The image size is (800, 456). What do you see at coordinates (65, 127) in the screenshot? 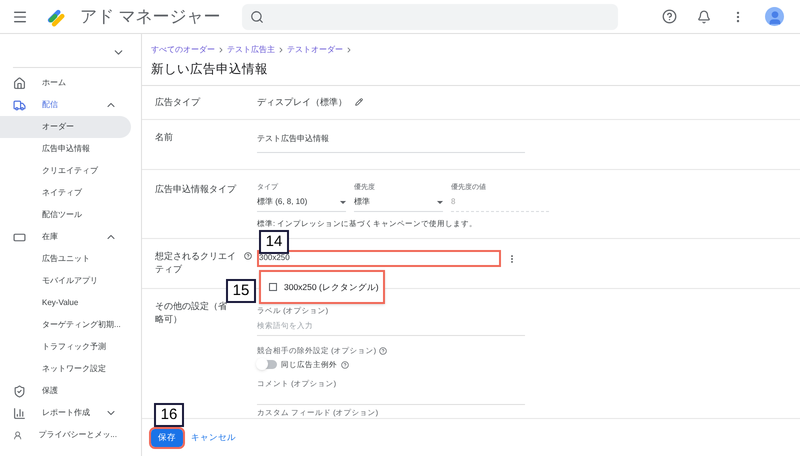
I see `sidebar-subitem: オーダー` at bounding box center [65, 127].